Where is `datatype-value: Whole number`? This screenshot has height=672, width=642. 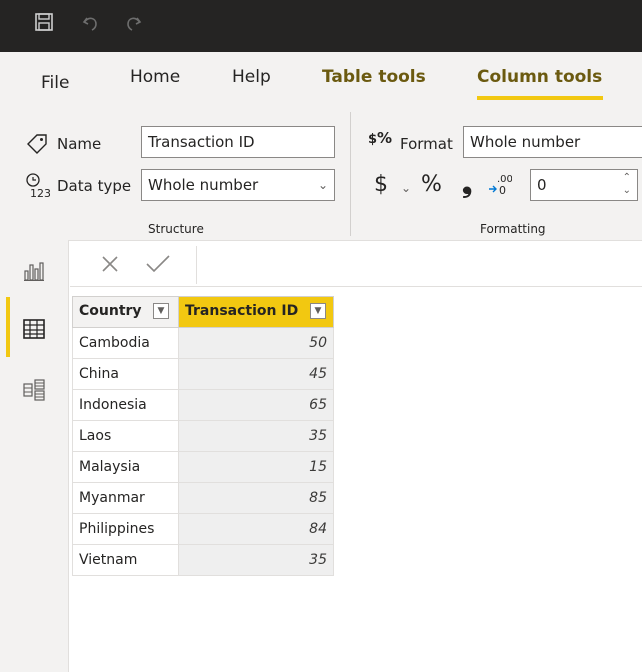 datatype-value: Whole number is located at coordinates (203, 185).